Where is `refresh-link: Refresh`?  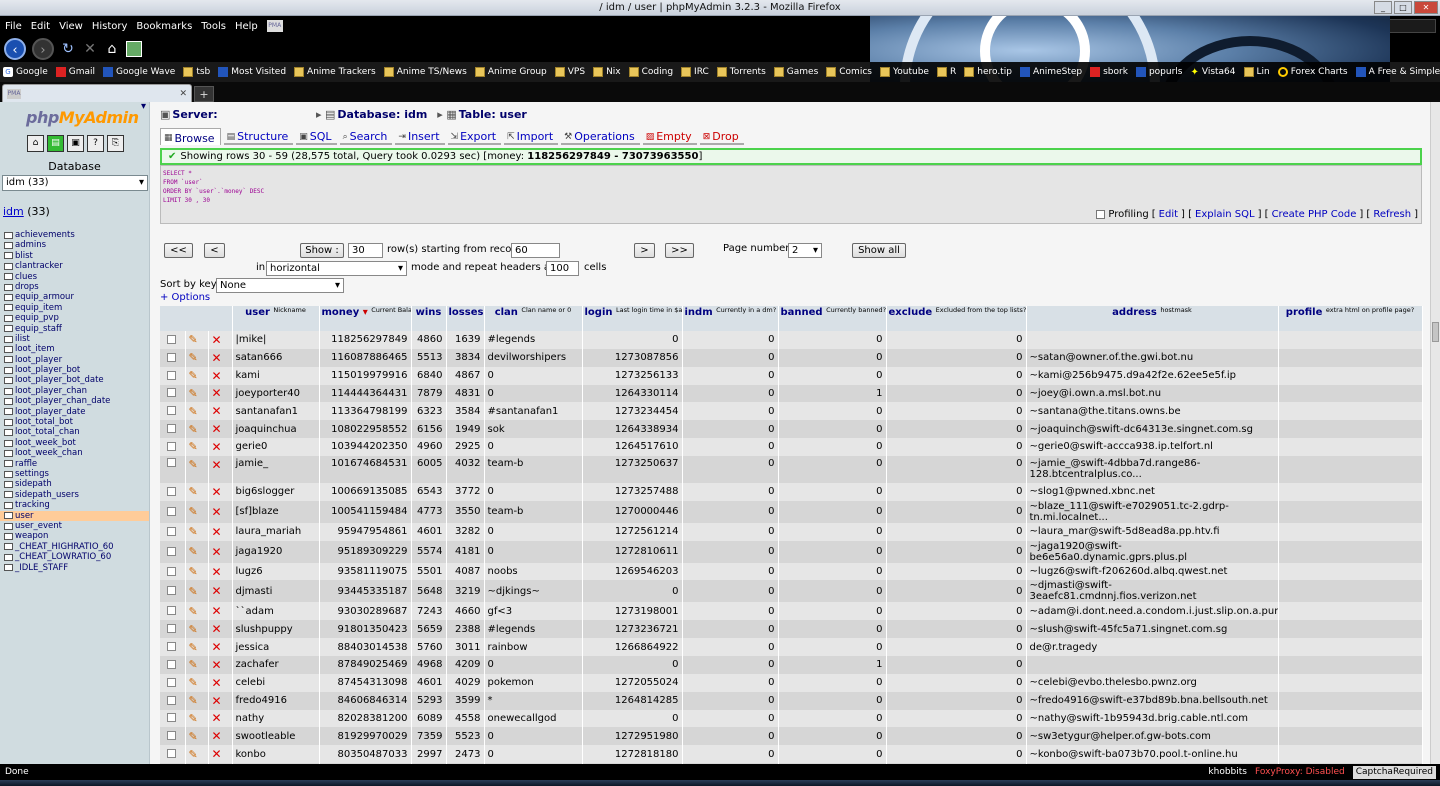 refresh-link: Refresh is located at coordinates (1392, 214).